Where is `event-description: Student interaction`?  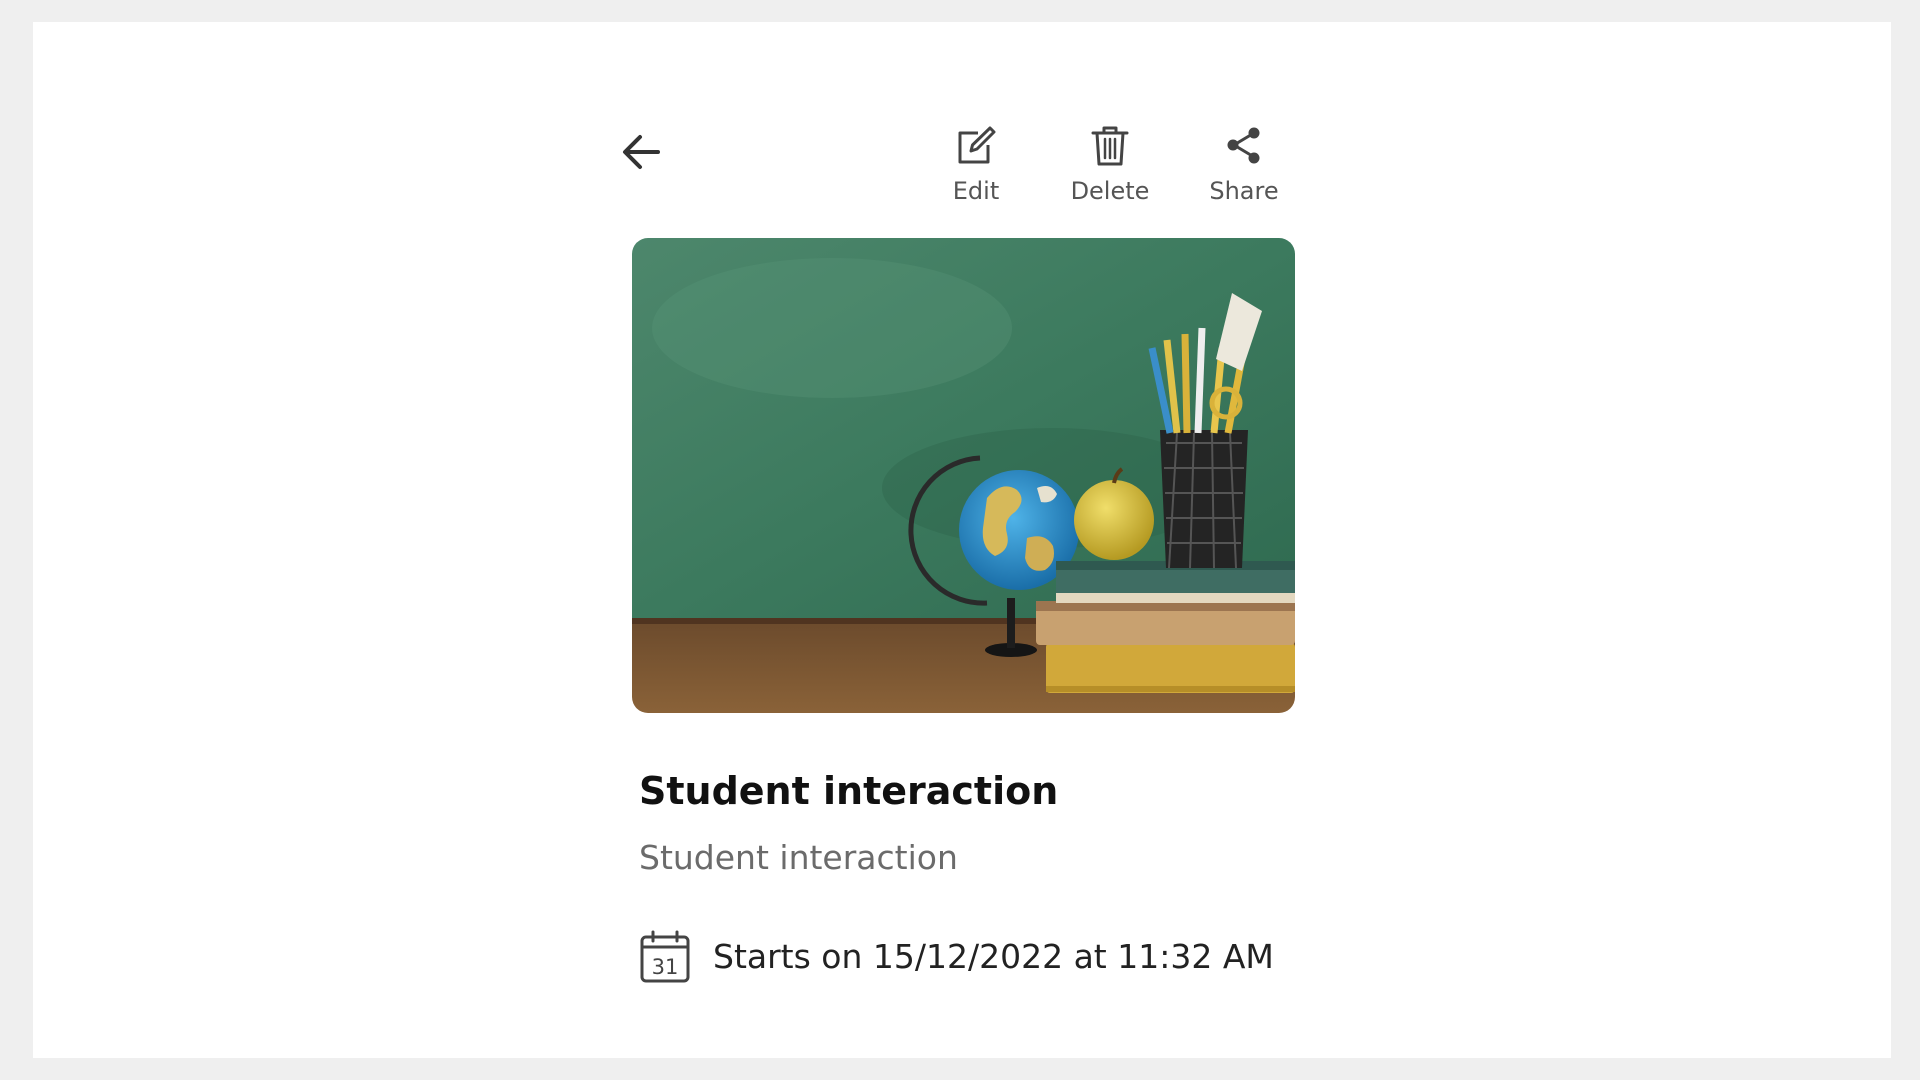 event-description: Student interaction is located at coordinates (798, 857).